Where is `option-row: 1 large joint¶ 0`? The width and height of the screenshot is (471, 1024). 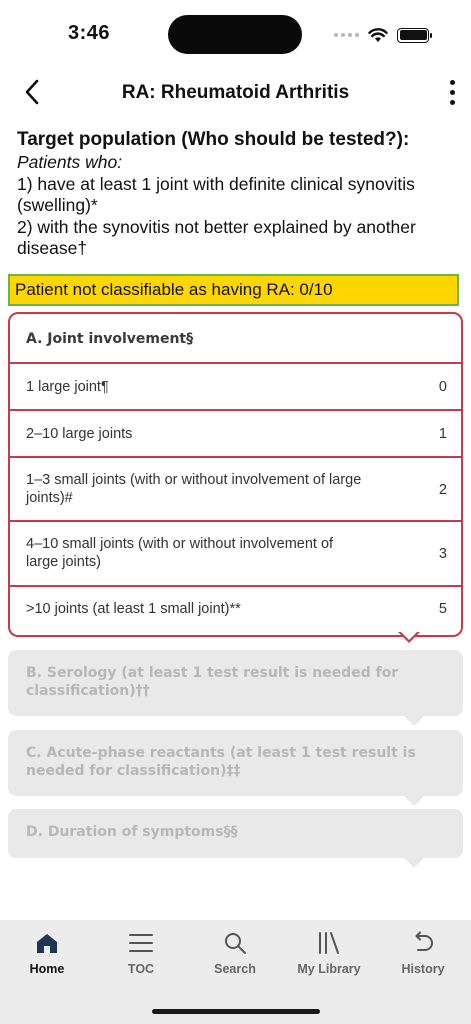 option-row: 1 large joint¶ 0 is located at coordinates (235, 387).